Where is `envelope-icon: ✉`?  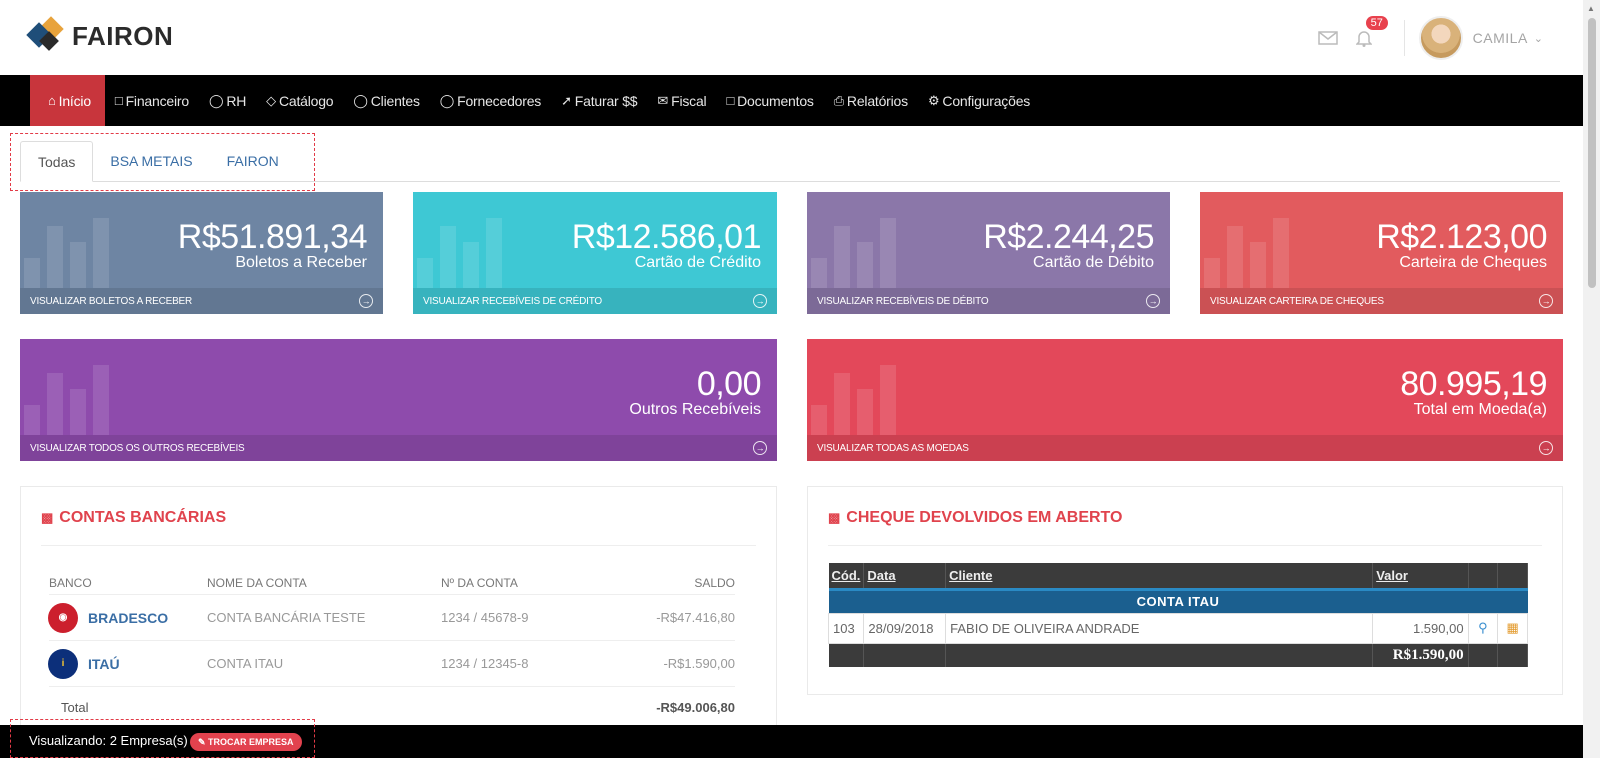
envelope-icon: ✉ is located at coordinates (663, 100).